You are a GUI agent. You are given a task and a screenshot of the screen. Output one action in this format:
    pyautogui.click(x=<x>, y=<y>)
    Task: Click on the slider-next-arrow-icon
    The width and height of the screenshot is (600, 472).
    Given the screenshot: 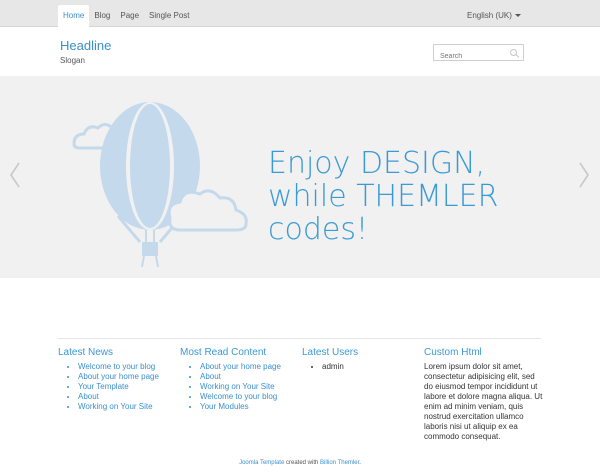 What is the action you would take?
    pyautogui.click(x=584, y=175)
    